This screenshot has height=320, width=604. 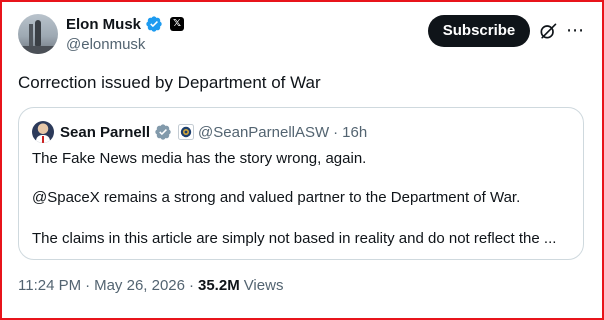 What do you see at coordinates (169, 82) in the screenshot?
I see `tweet-text: Correction issued by Department of War` at bounding box center [169, 82].